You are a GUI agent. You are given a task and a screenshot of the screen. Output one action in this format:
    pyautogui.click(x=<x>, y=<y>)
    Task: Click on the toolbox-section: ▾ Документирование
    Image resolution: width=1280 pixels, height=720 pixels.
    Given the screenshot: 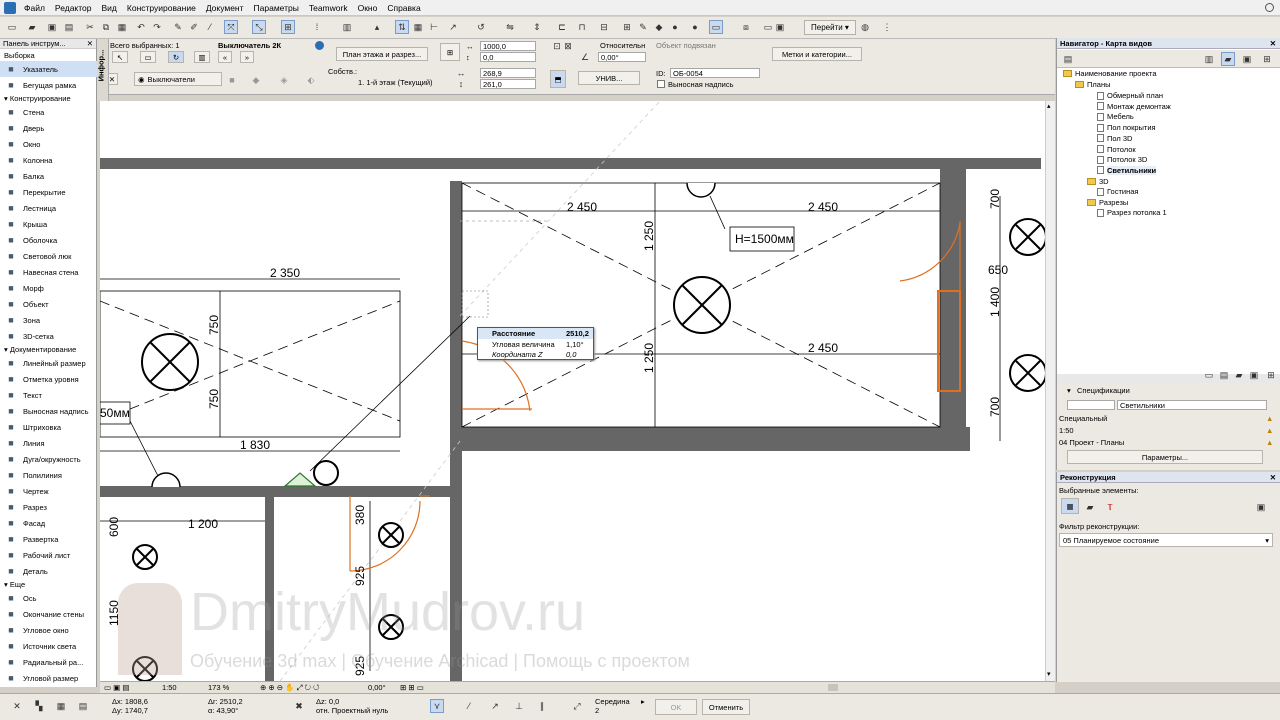 What is the action you would take?
    pyautogui.click(x=48, y=349)
    